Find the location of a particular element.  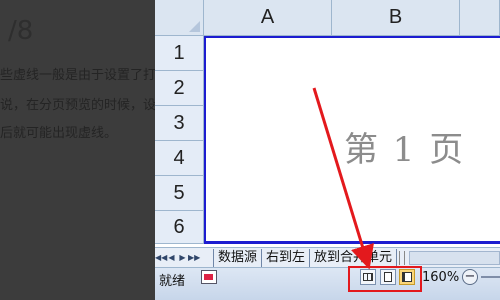

background-text-line: 后就可能出现虚线。 is located at coordinates (59, 133).